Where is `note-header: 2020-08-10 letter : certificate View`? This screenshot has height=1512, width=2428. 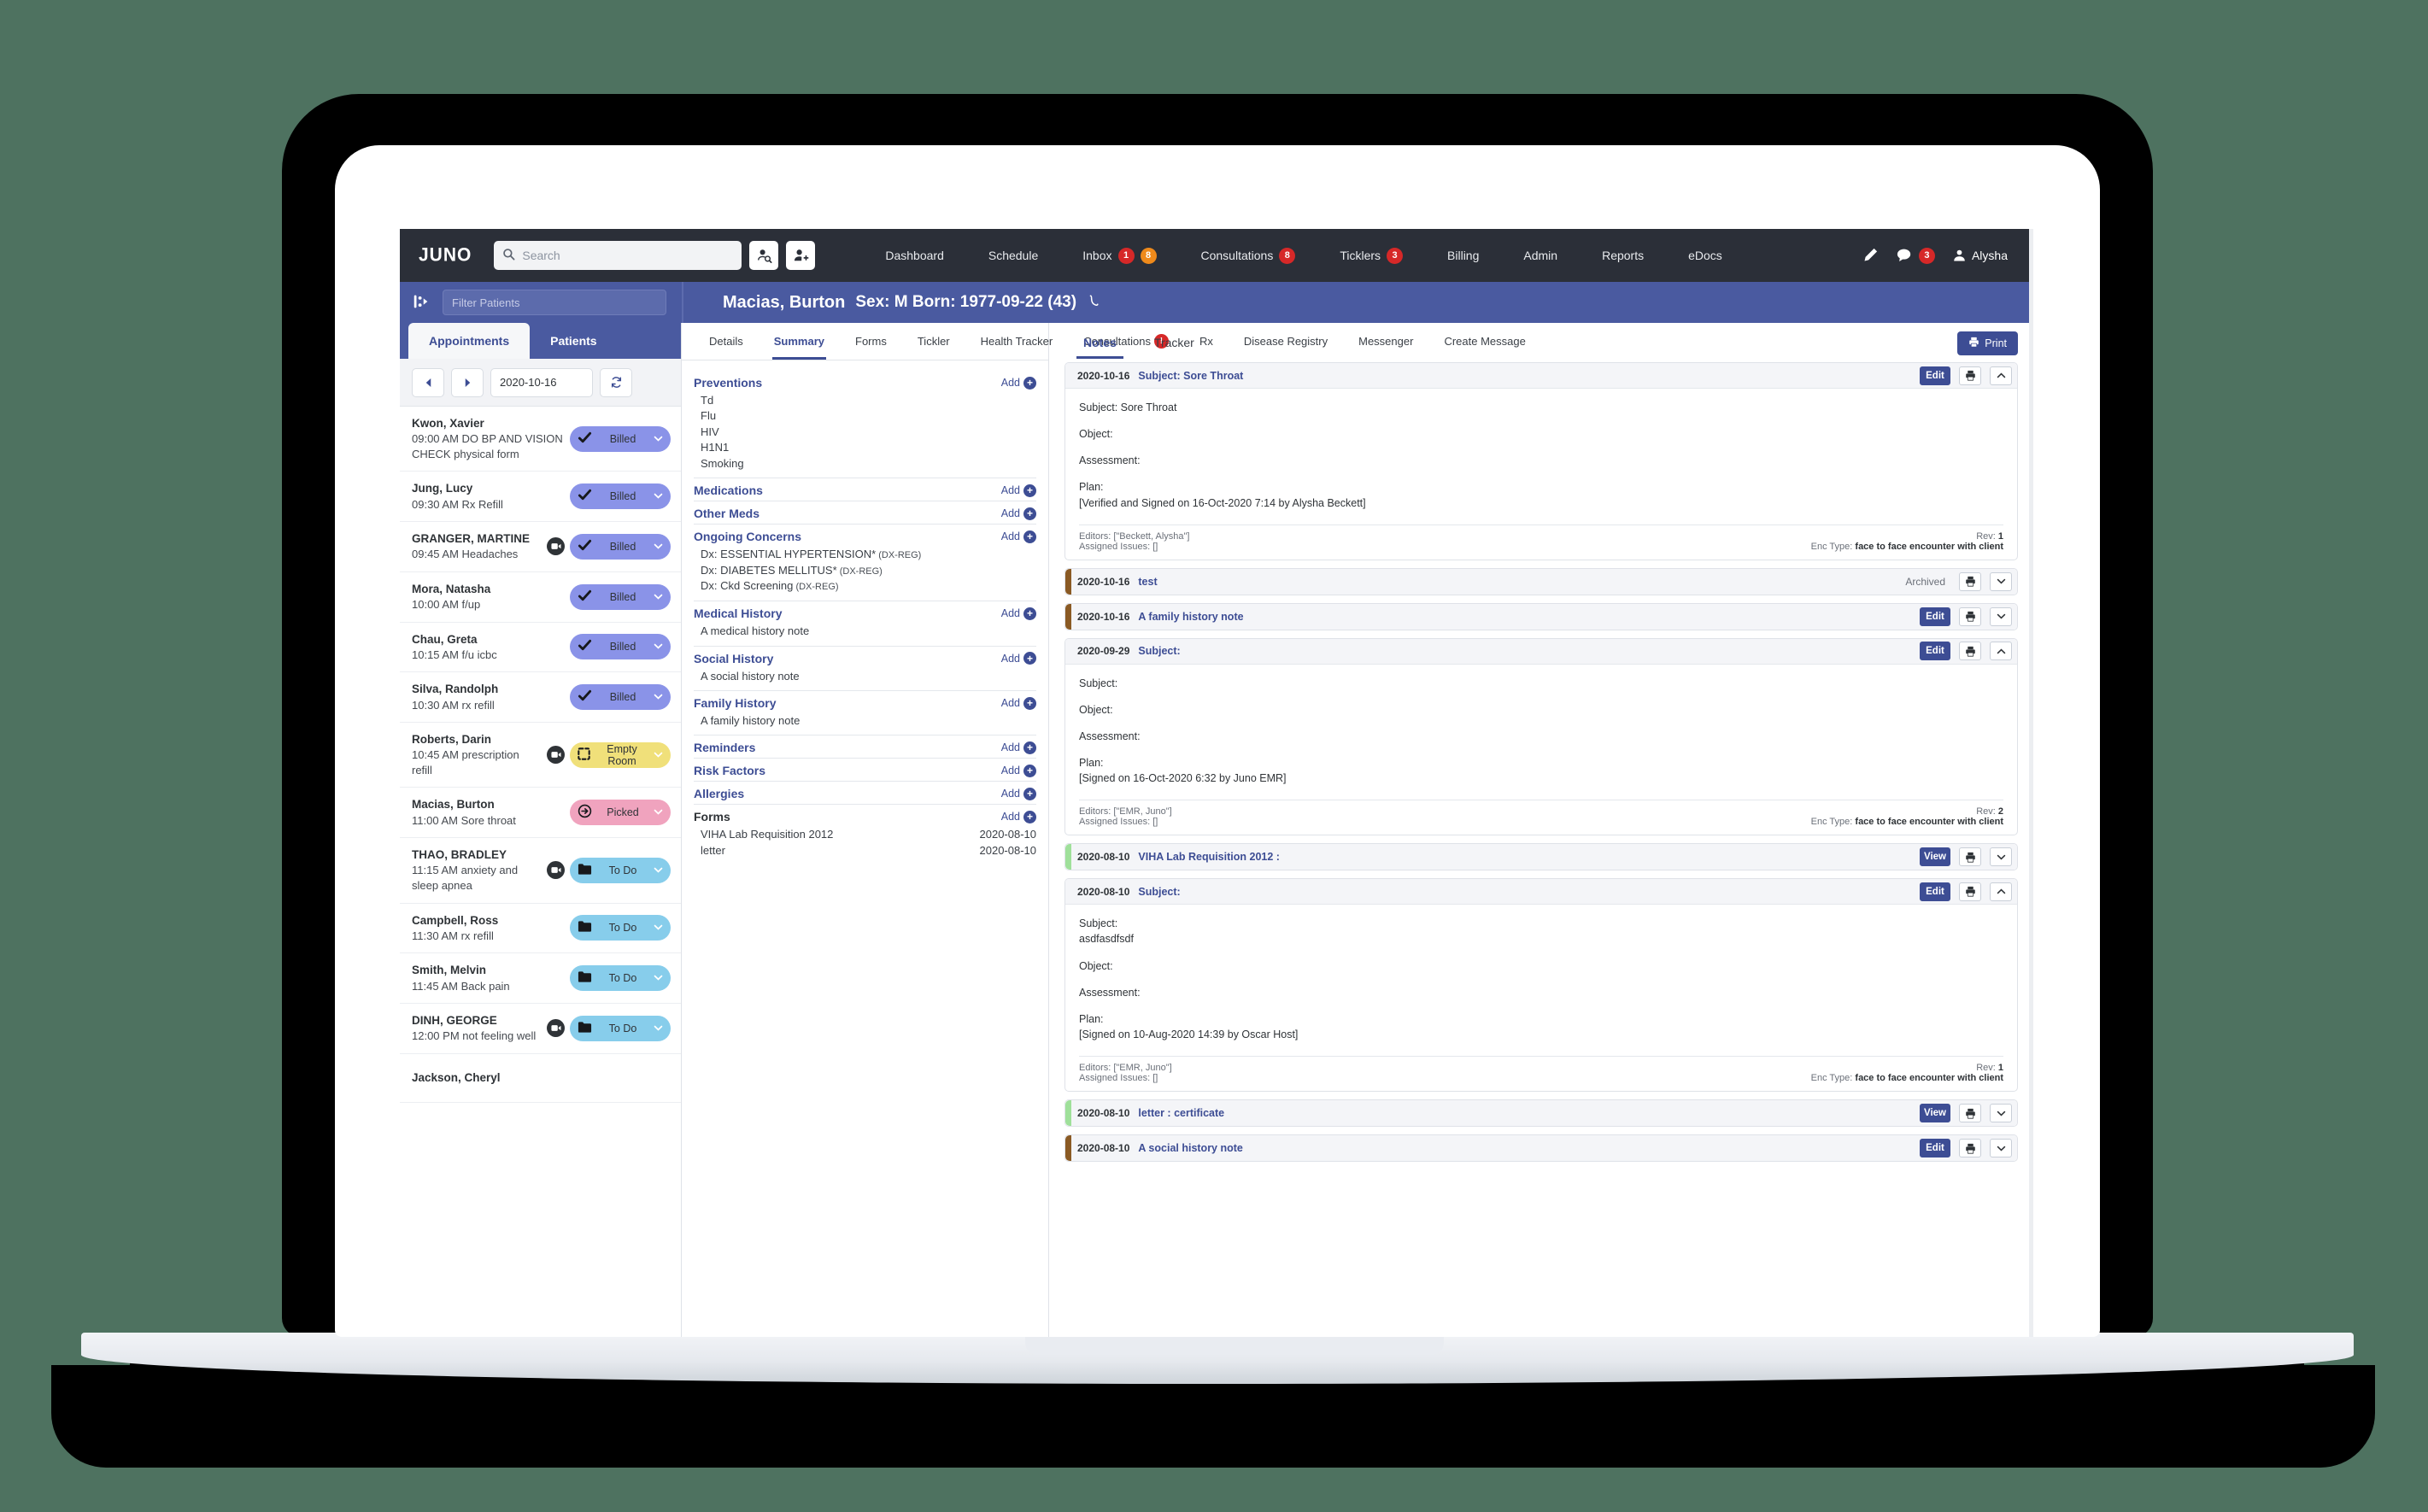
note-header: 2020-08-10 letter : certificate View is located at coordinates (1541, 1113).